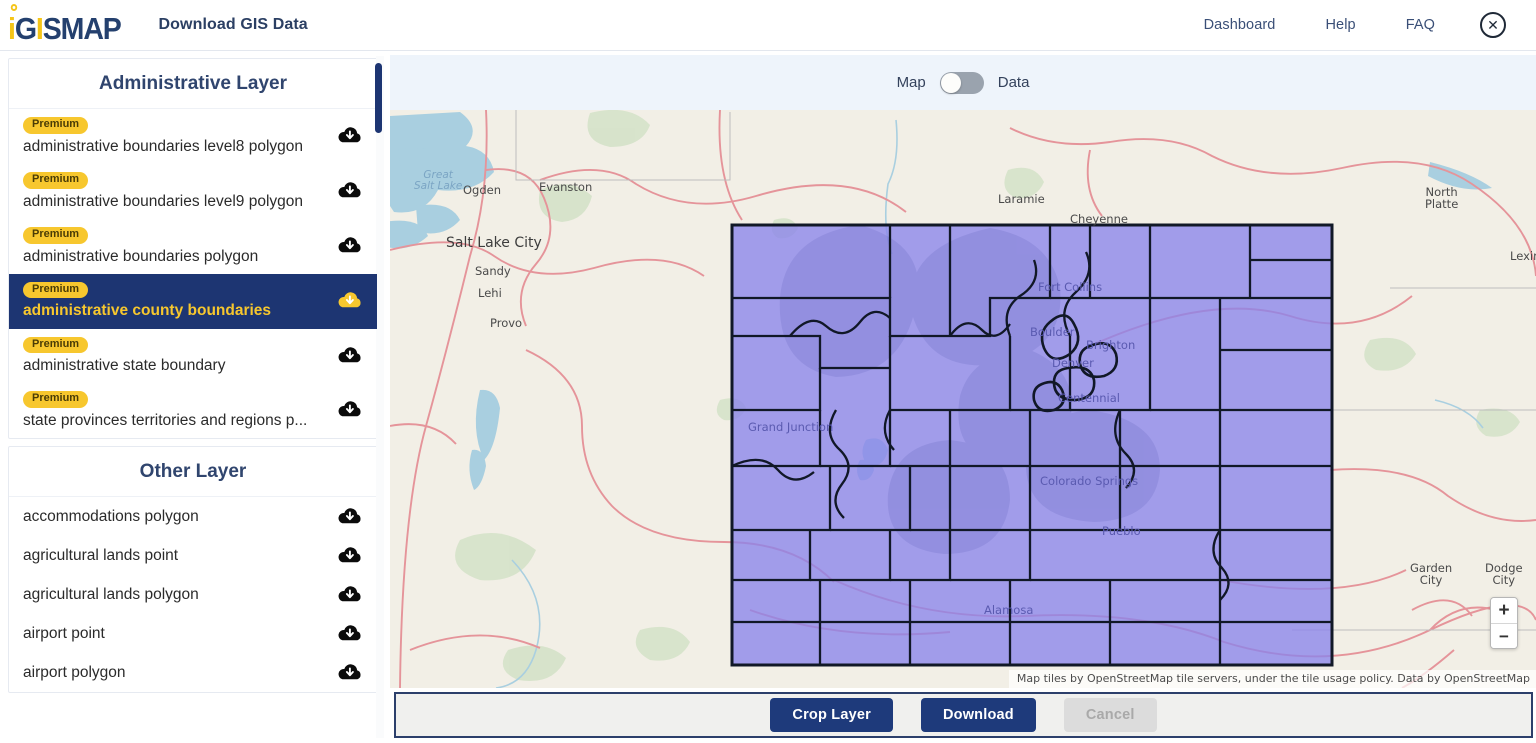  What do you see at coordinates (175, 245) in the screenshot?
I see `layer-texts: Premium administrative boundaries polygon` at bounding box center [175, 245].